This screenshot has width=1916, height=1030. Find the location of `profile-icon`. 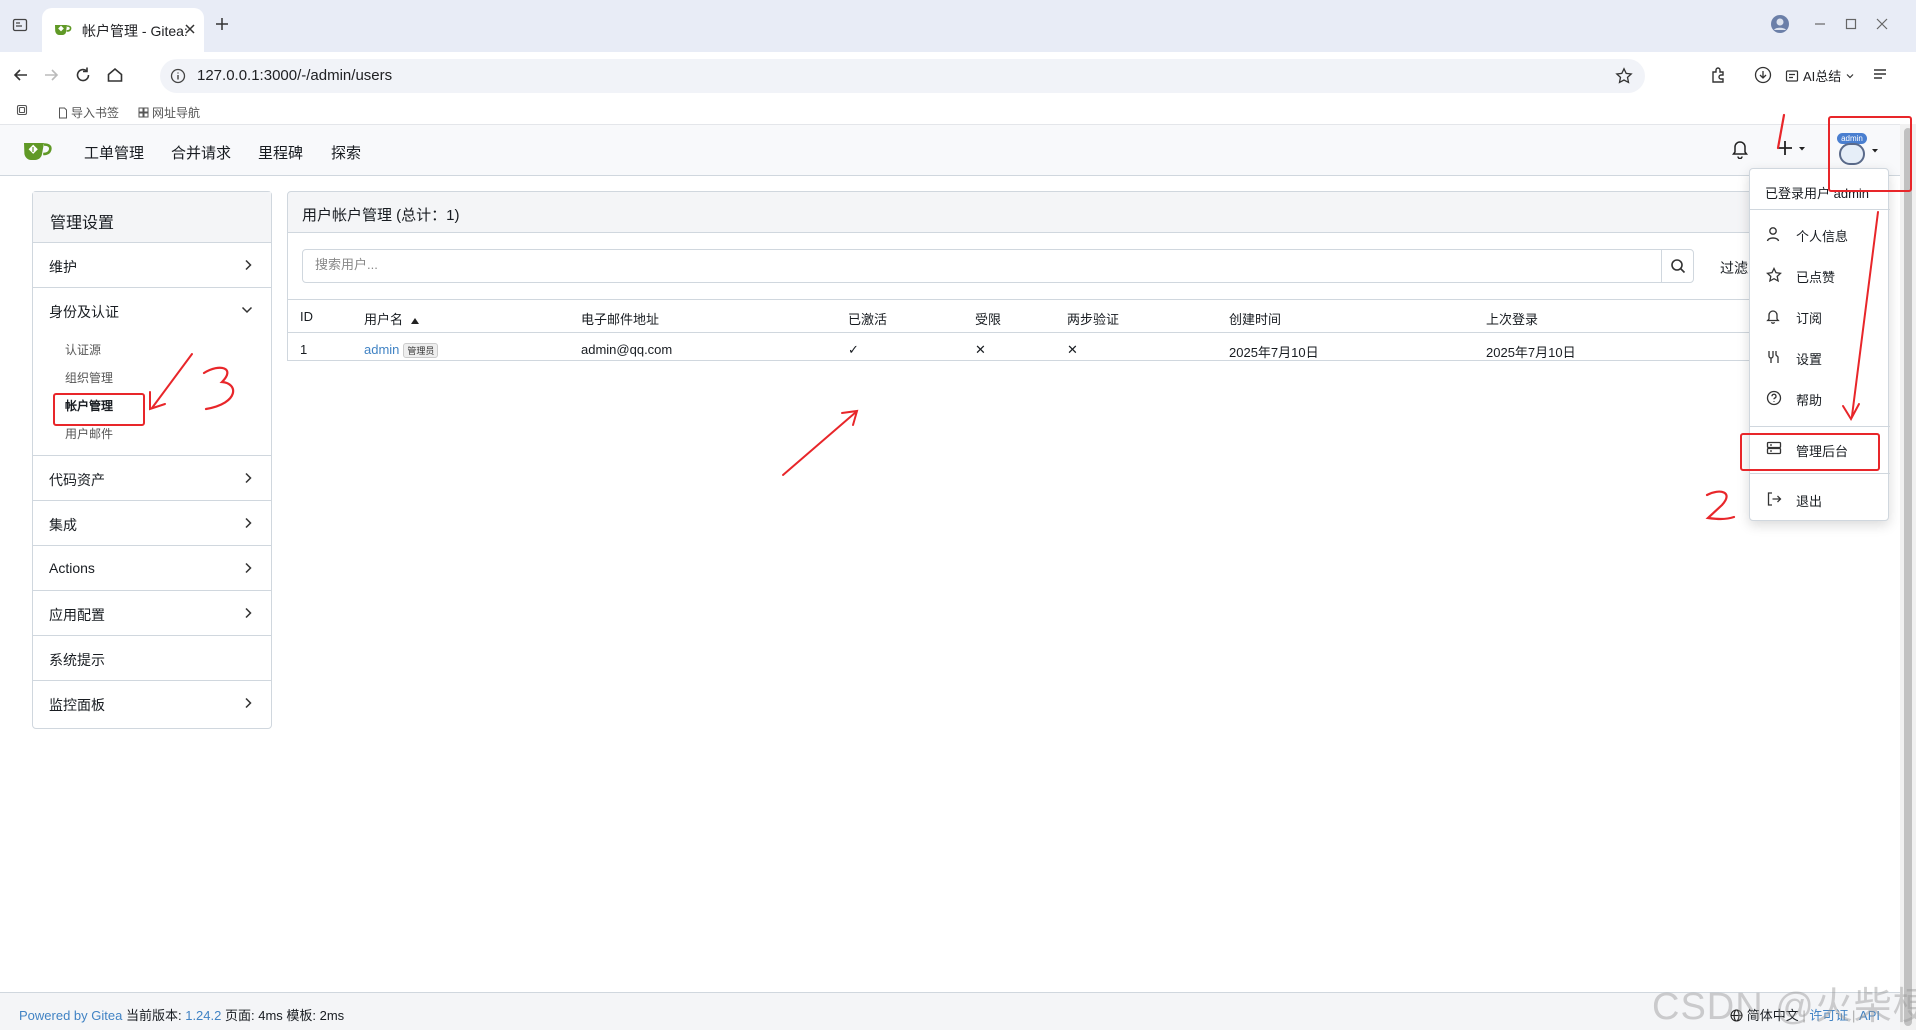

profile-icon is located at coordinates (1780, 24).